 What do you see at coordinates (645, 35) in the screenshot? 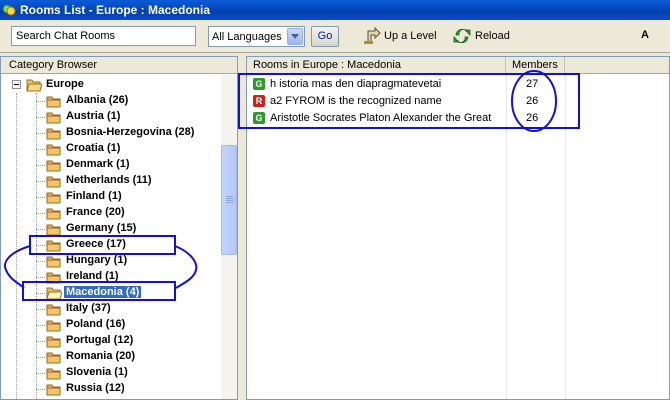
I see `toolbar-trailing-text: A` at bounding box center [645, 35].